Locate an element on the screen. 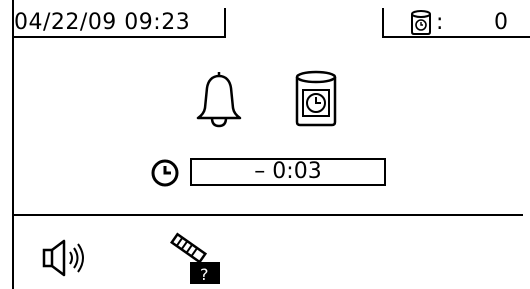  left-border-line is located at coordinates (13, 144).